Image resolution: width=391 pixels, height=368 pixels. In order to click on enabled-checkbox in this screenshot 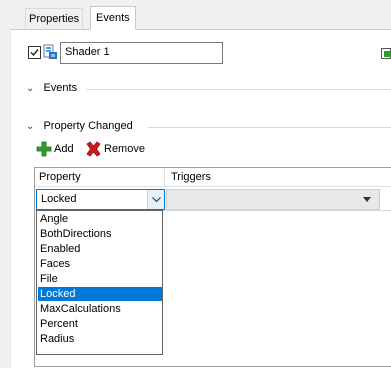, I will do `click(34, 52)`.